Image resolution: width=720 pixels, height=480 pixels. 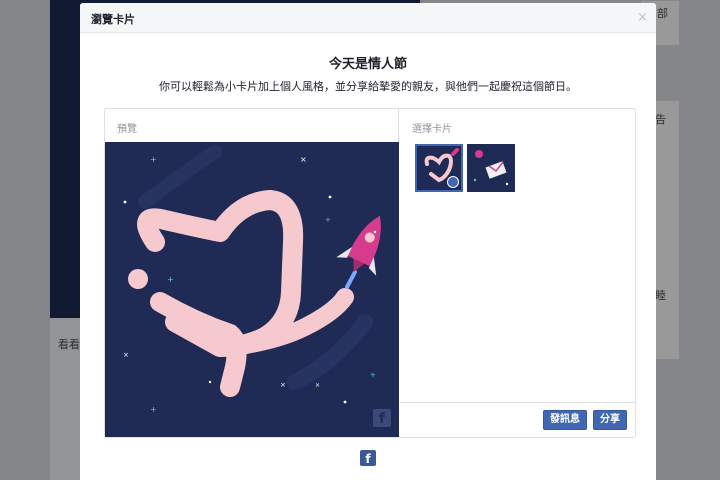 What do you see at coordinates (439, 168) in the screenshot?
I see `card-thumbnail-heart` at bounding box center [439, 168].